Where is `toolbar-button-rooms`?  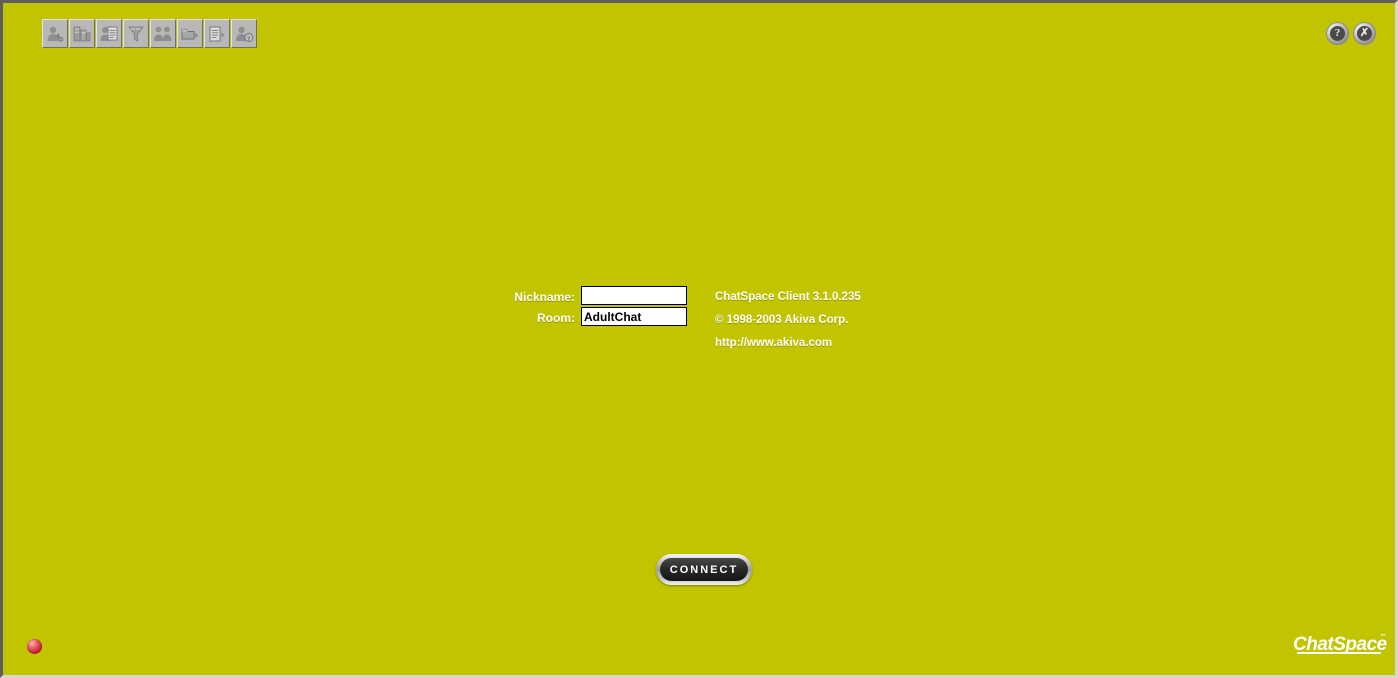
toolbar-button-rooms is located at coordinates (82, 33).